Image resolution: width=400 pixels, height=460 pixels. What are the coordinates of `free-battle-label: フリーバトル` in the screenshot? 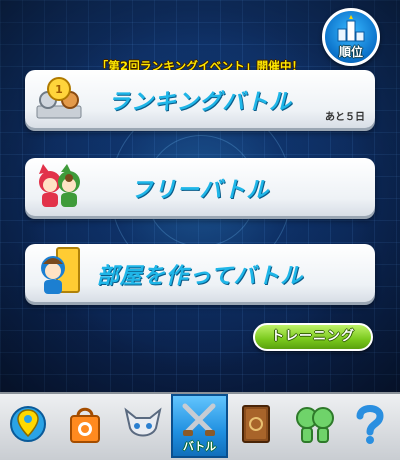 It's located at (200, 190).